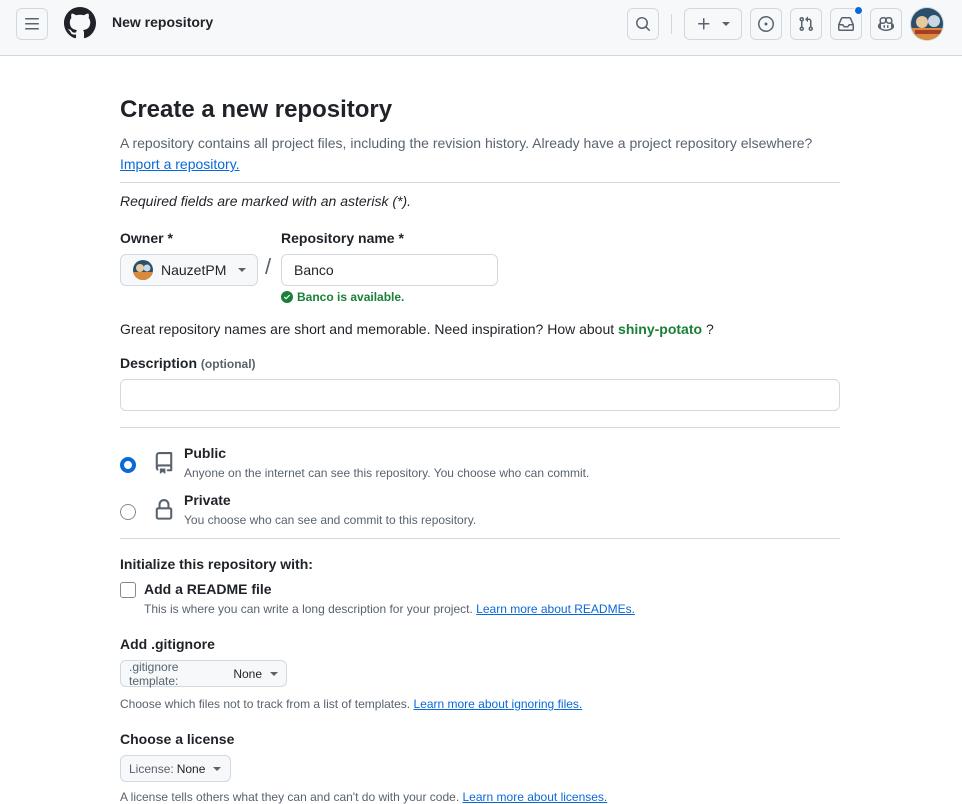 The image size is (962, 804). What do you see at coordinates (146, 238) in the screenshot?
I see `owner-label: Owner *` at bounding box center [146, 238].